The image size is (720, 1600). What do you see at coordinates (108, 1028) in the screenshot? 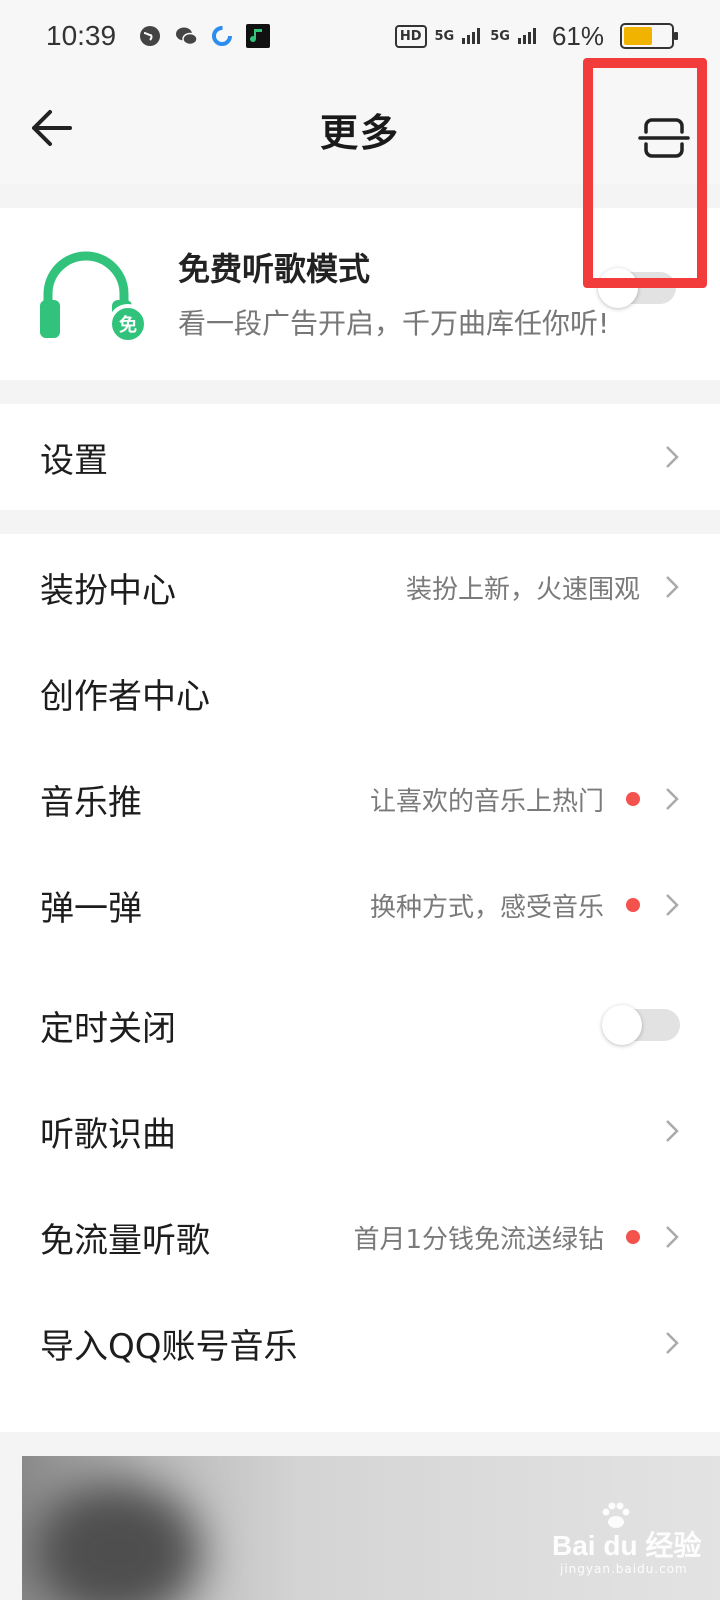
I see `timer-close-label: 定时关闭` at bounding box center [108, 1028].